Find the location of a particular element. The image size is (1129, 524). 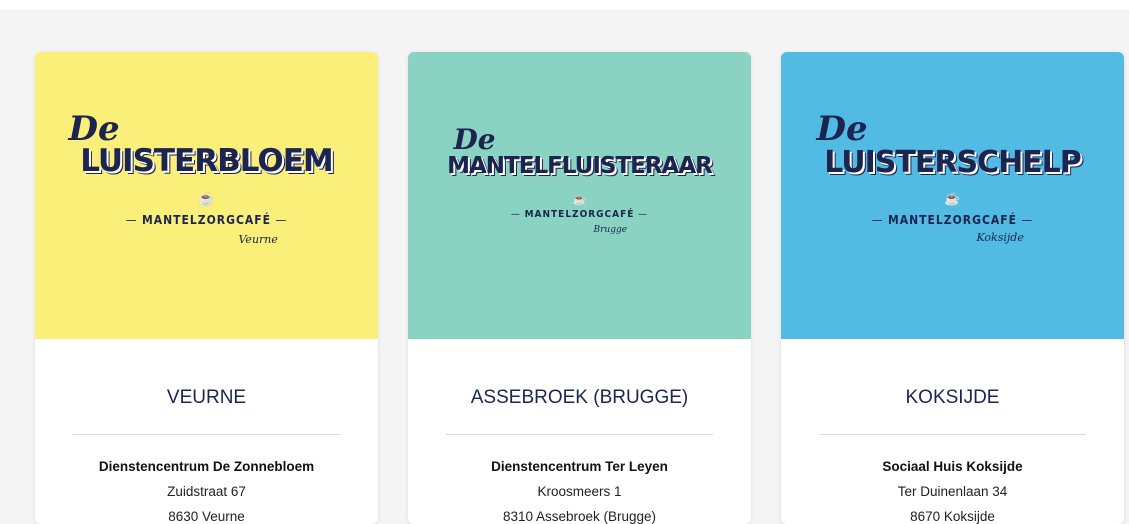

card-postal-city: 8630 Veurne is located at coordinates (206, 516).